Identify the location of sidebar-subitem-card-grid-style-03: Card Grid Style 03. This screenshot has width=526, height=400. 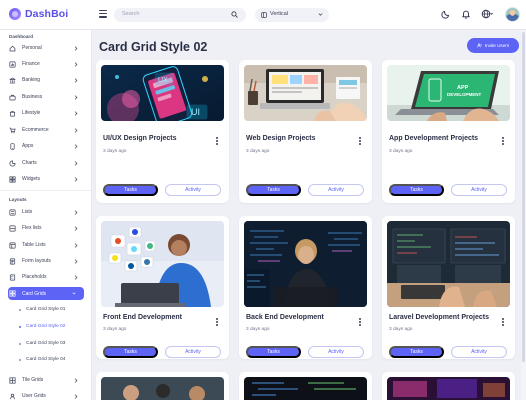
(42, 343).